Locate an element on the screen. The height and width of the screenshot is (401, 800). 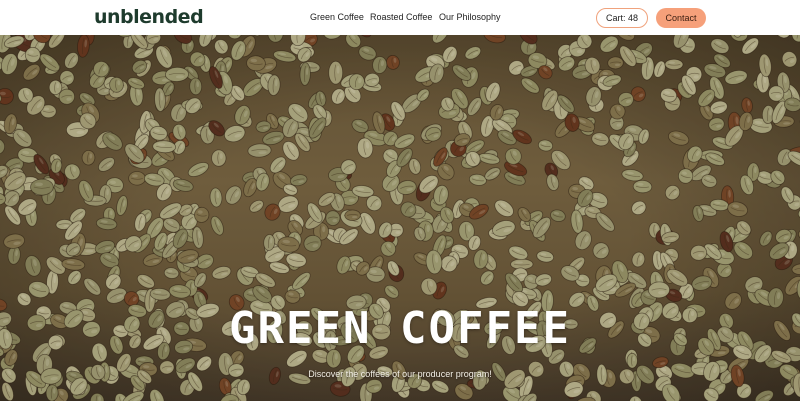
site-logo: unblended is located at coordinates (149, 17).